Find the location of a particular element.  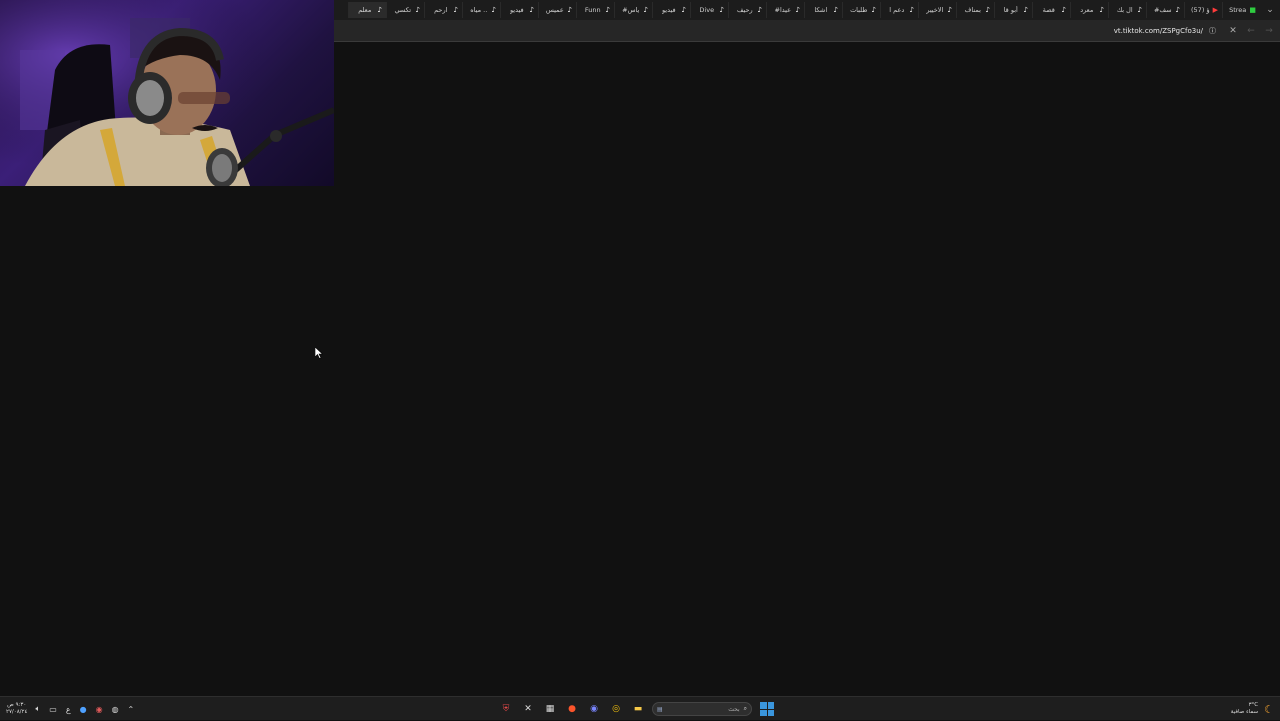

browser-tab: ♪ #ياس is located at coordinates (633, 10).